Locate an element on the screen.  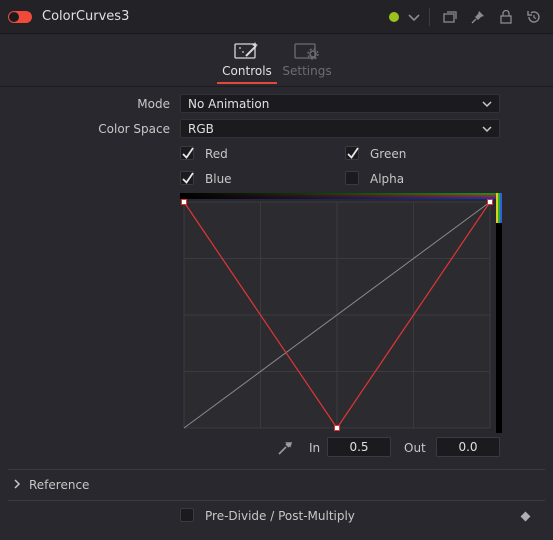
predivide-checkbox is located at coordinates (187, 515).